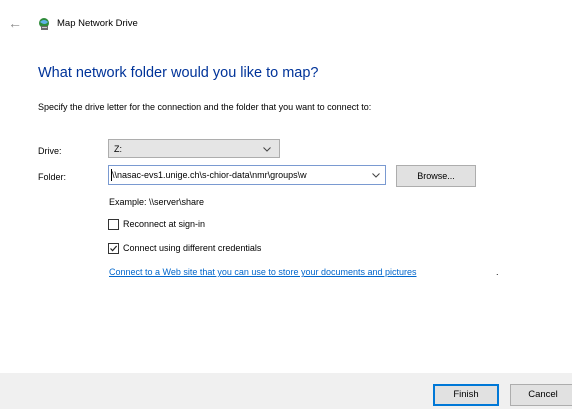 The width and height of the screenshot is (572, 409). Describe the element at coordinates (164, 224) in the screenshot. I see `reconnect-label: Reconnect at sign-in` at that location.